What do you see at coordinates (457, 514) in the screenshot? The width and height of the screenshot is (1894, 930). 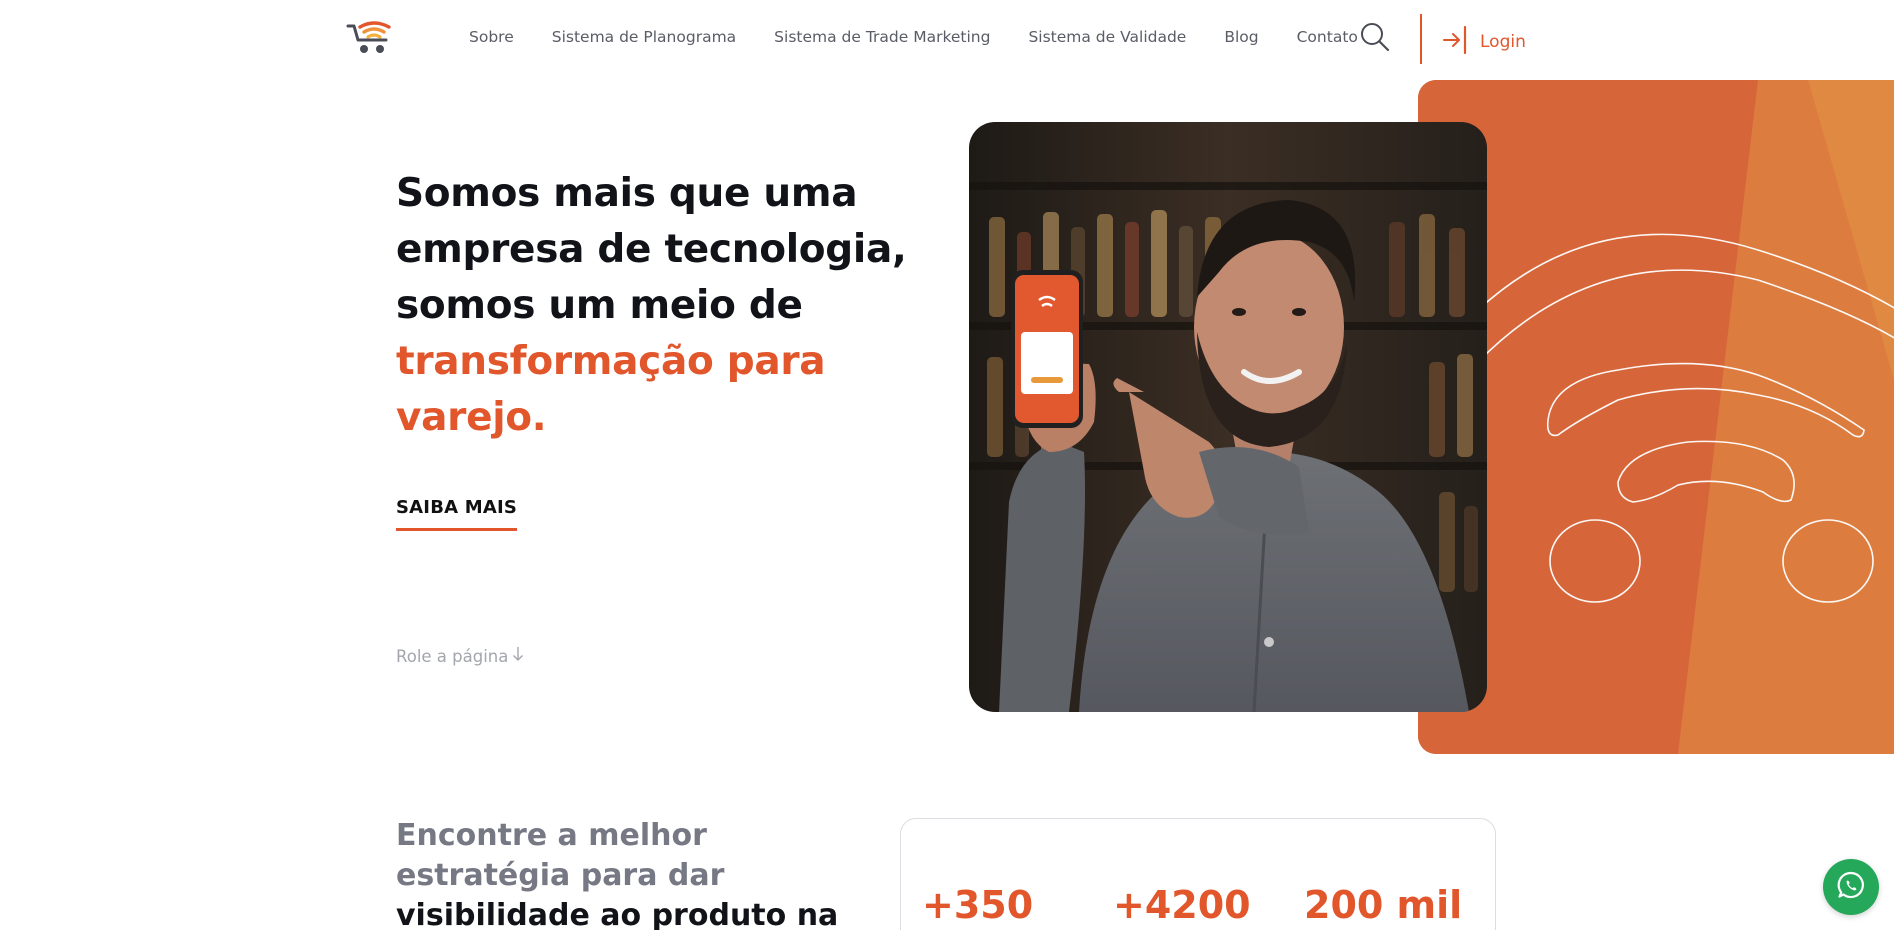 I see `saiba-mais-button: SAIBA MAIS` at bounding box center [457, 514].